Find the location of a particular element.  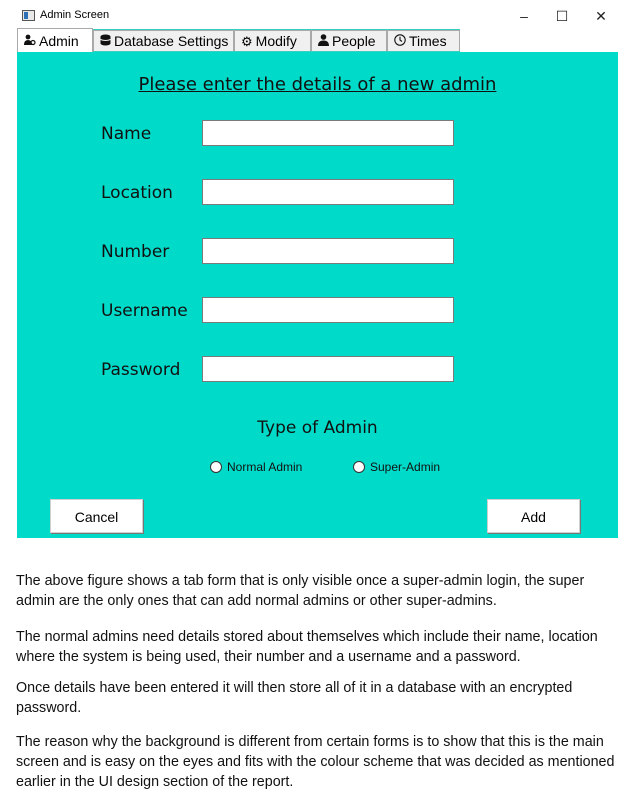

super-admin-label: Super-Admin is located at coordinates (405, 467).